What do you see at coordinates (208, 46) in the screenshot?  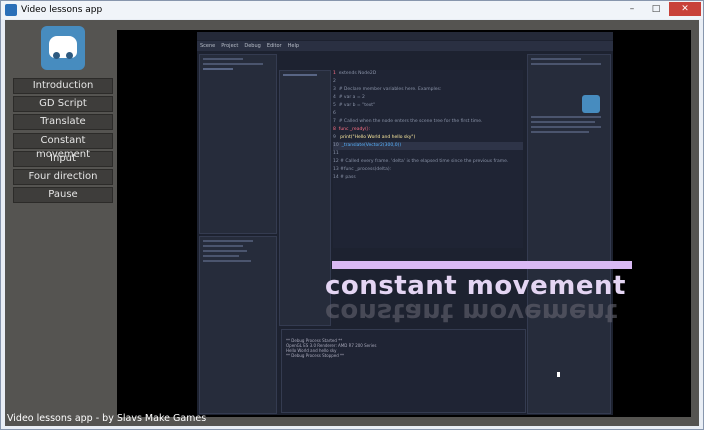 I see `editor-menu-scene: Scene` at bounding box center [208, 46].